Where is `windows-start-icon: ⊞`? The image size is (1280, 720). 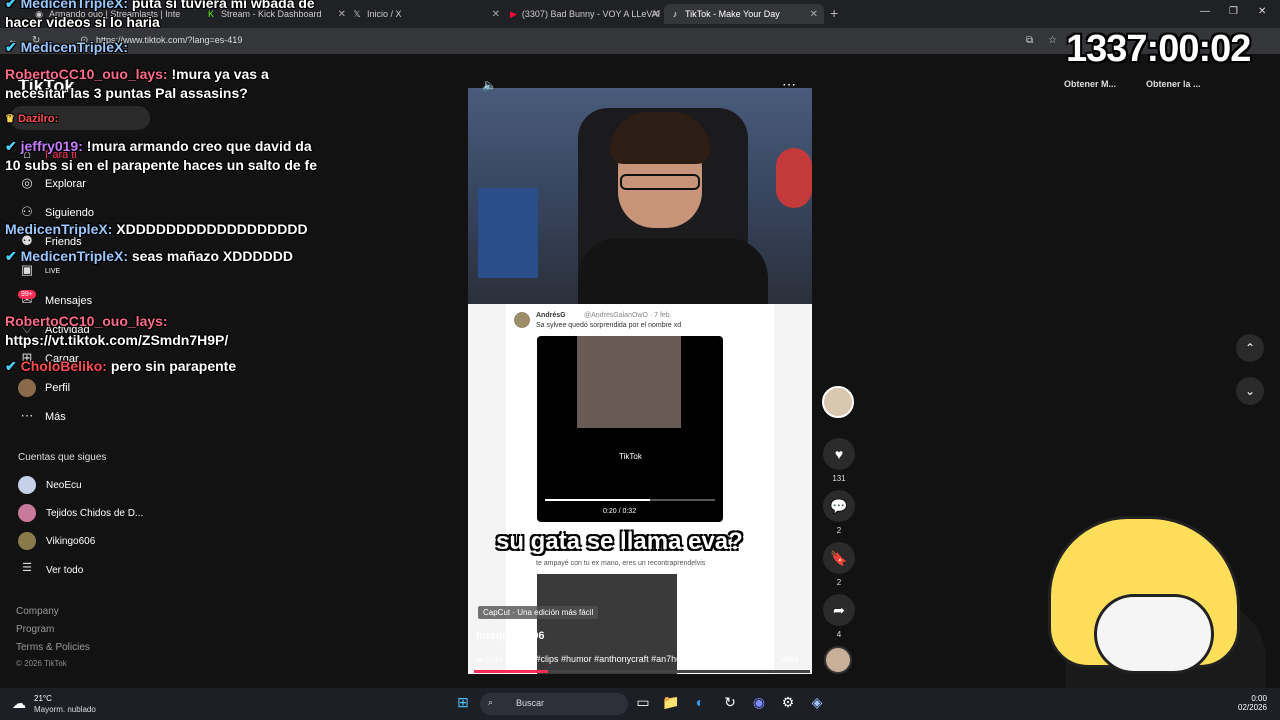 windows-start-icon: ⊞ is located at coordinates (463, 702).